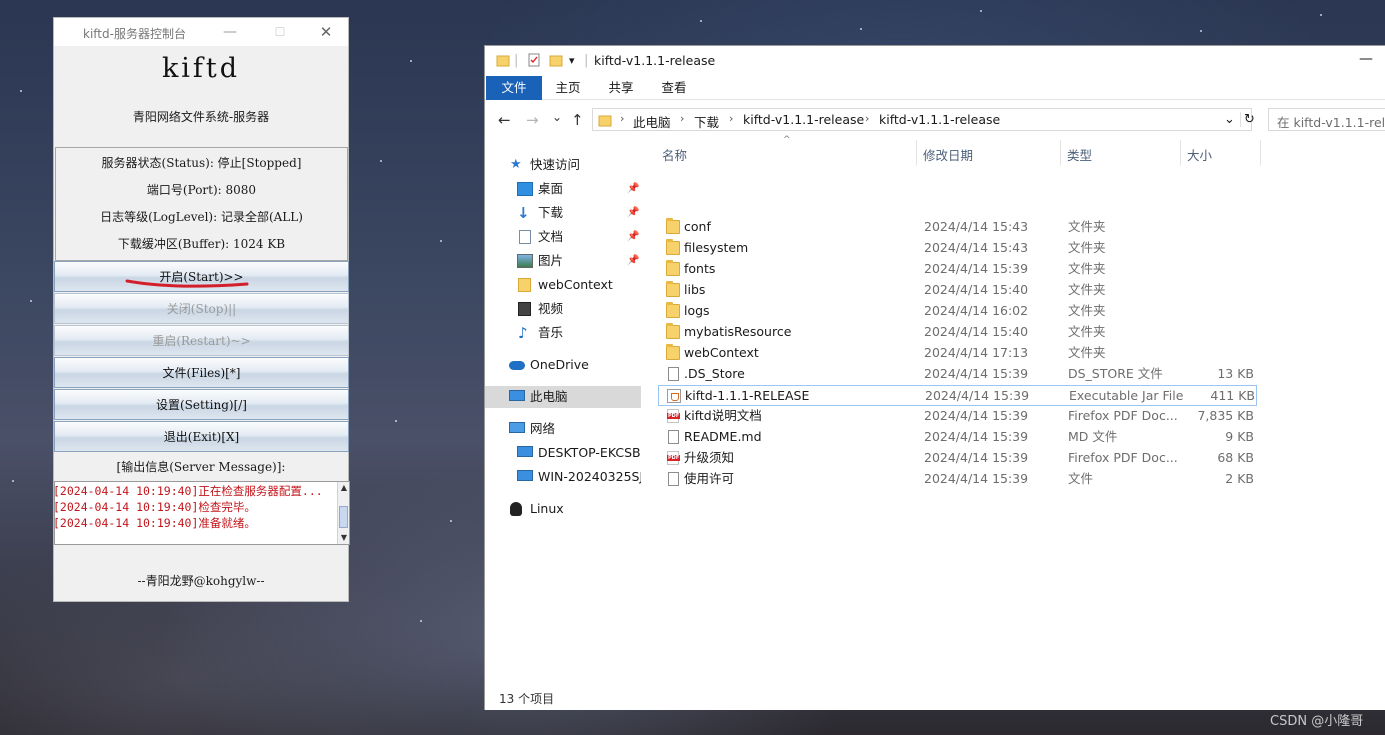 Image resolution: width=1385 pixels, height=735 pixels. What do you see at coordinates (201, 467) in the screenshot?
I see `server-message-label: [输出信息(Server Message)]:` at bounding box center [201, 467].